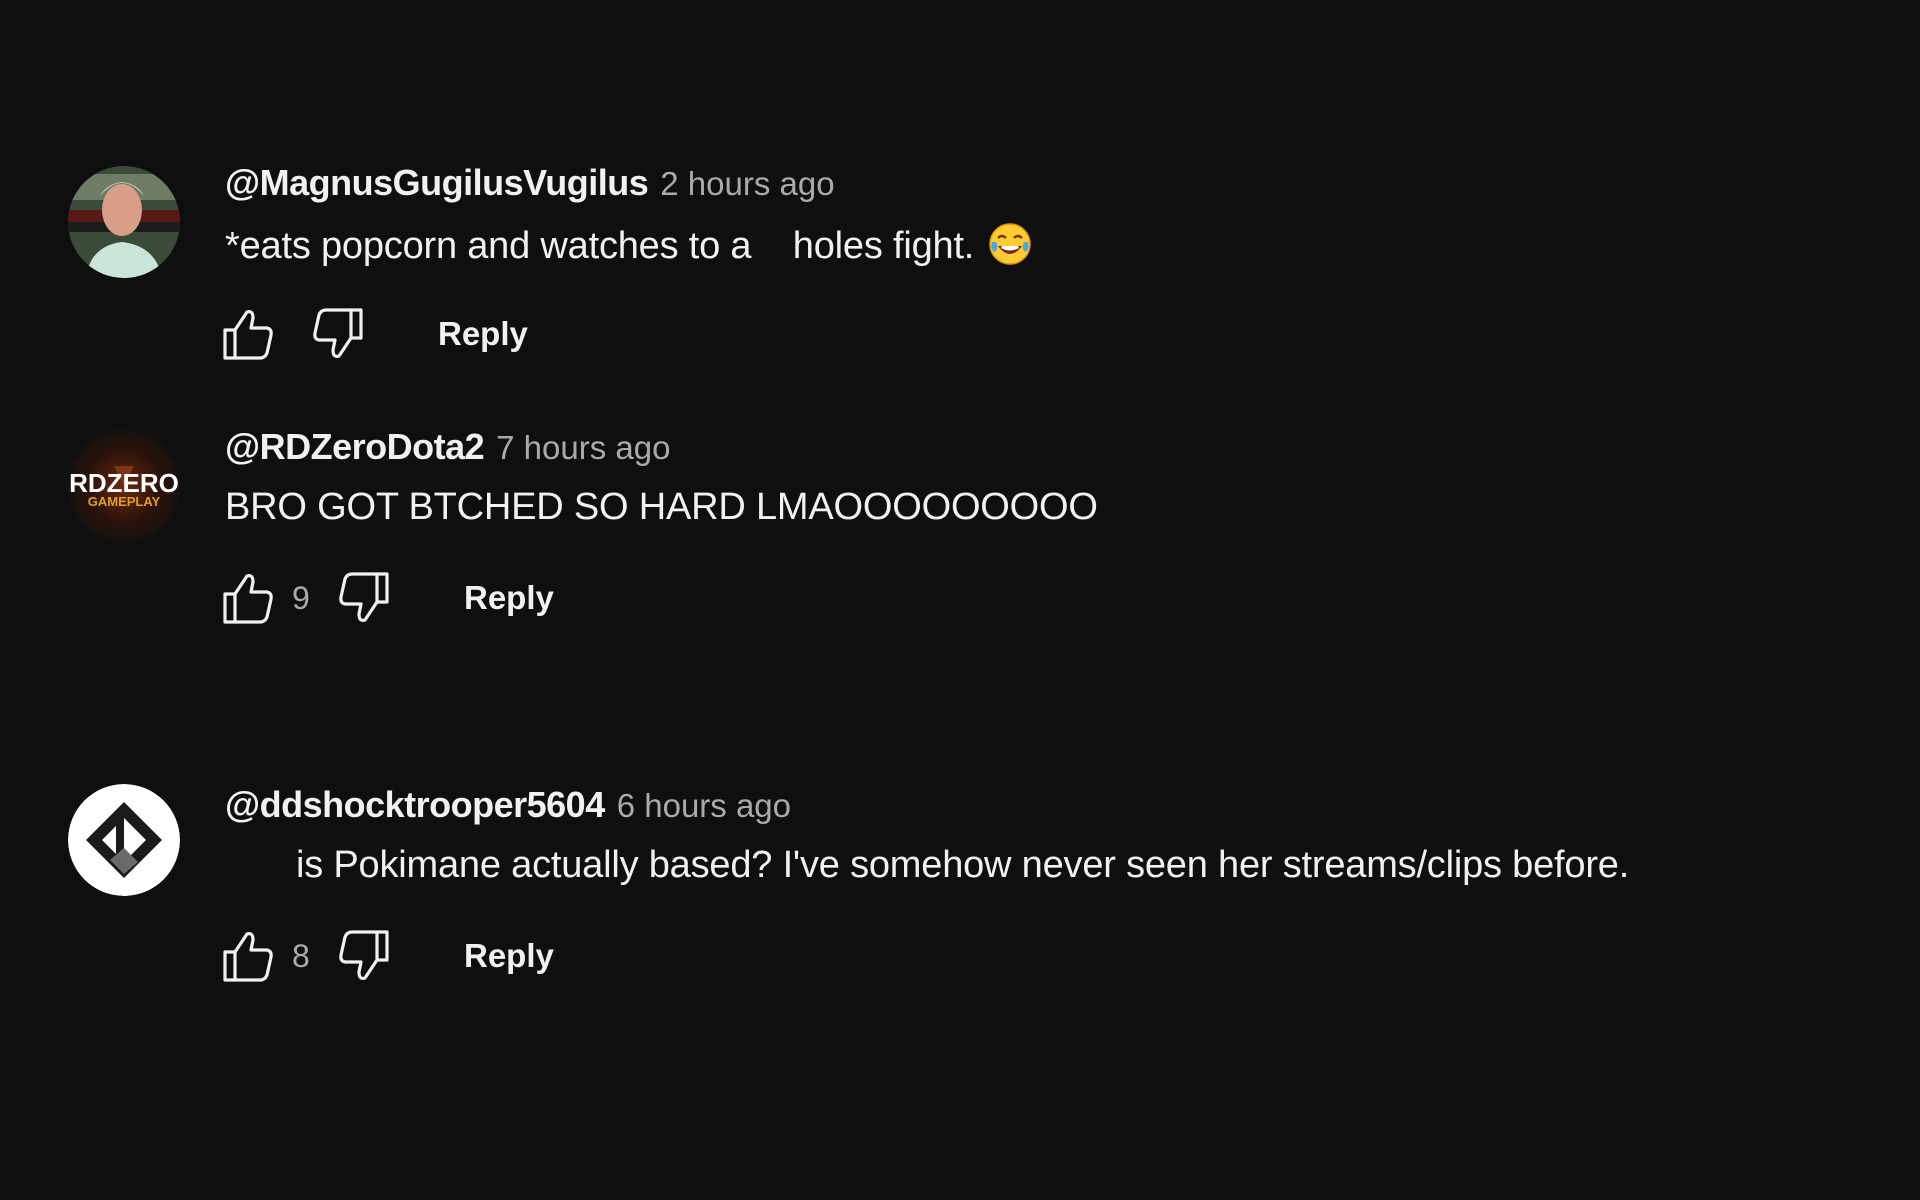  I want to click on laughing-emoji-icon, so click(1010, 244).